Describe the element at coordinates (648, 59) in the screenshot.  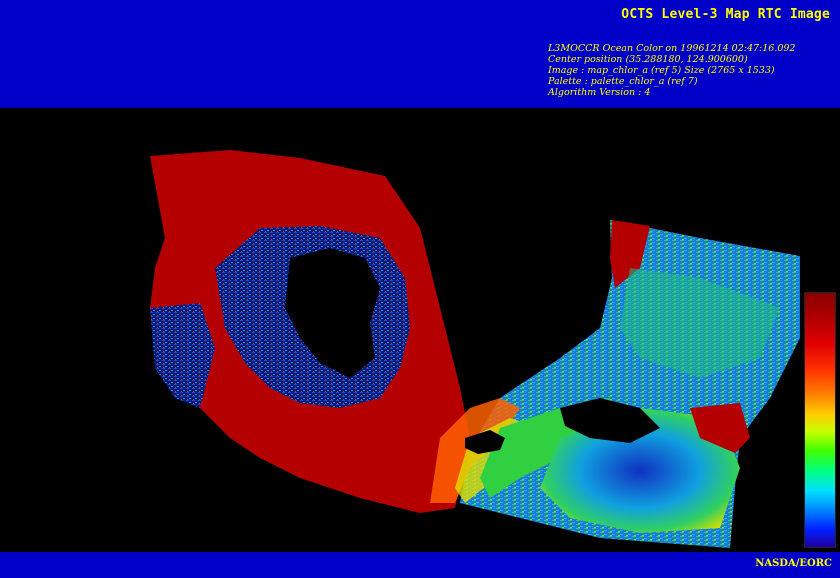
I see `meta-line-center: Center position (35.288180, 124.900600)` at that location.